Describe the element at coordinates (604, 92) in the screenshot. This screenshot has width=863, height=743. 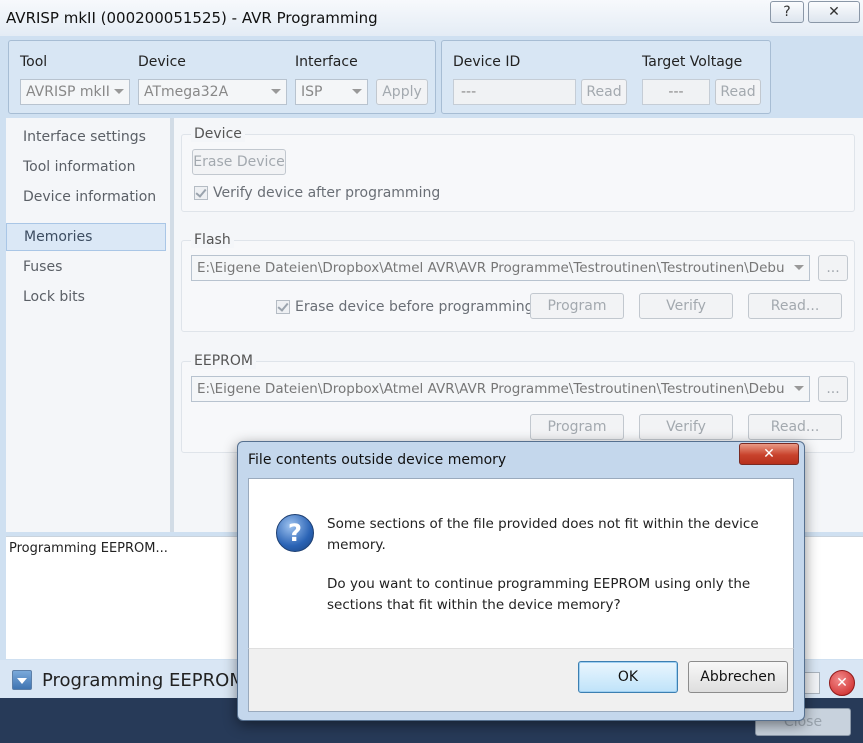
I see `device-id-read-button: Read` at that location.